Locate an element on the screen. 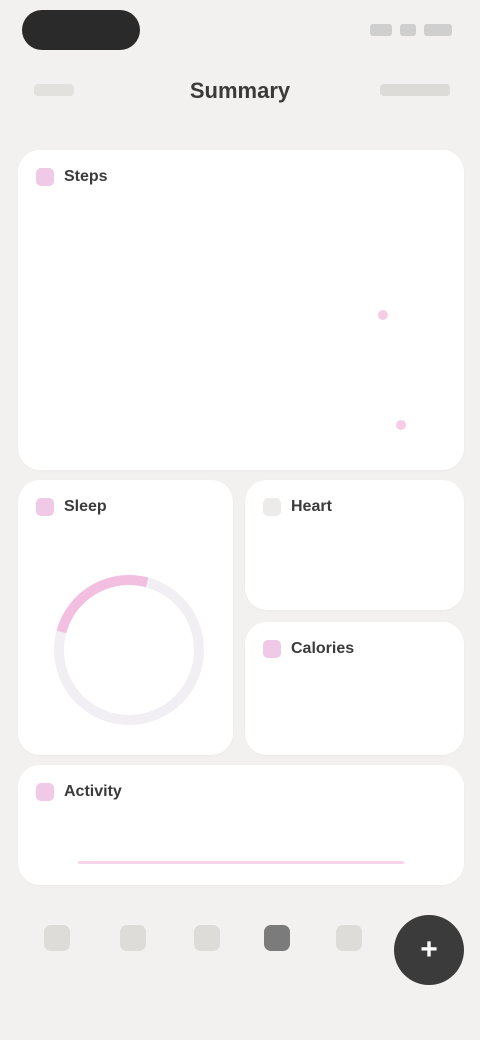 The image size is (480, 1040). activity-card: Activity is located at coordinates (241, 825).